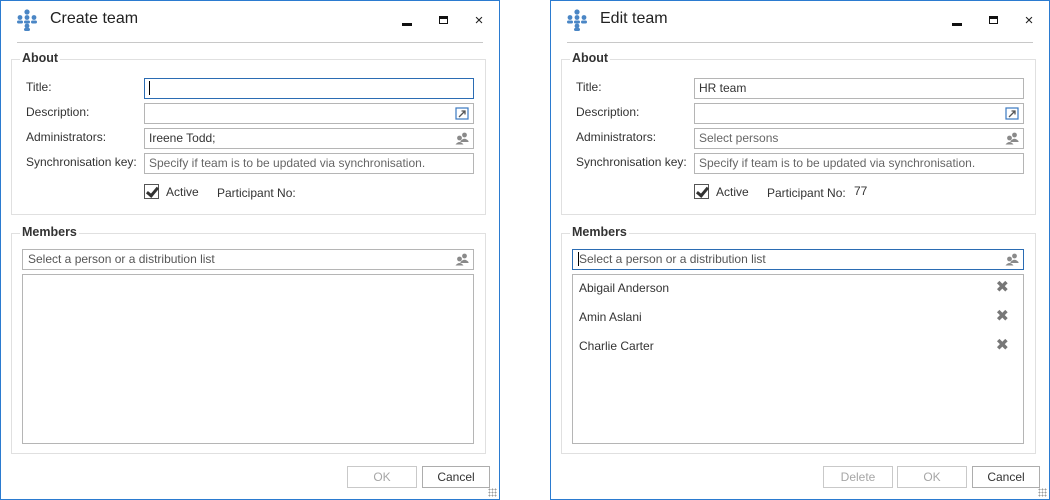 The width and height of the screenshot is (1050, 500). Describe the element at coordinates (624, 288) in the screenshot. I see `member-name: Abigail Anderson` at that location.